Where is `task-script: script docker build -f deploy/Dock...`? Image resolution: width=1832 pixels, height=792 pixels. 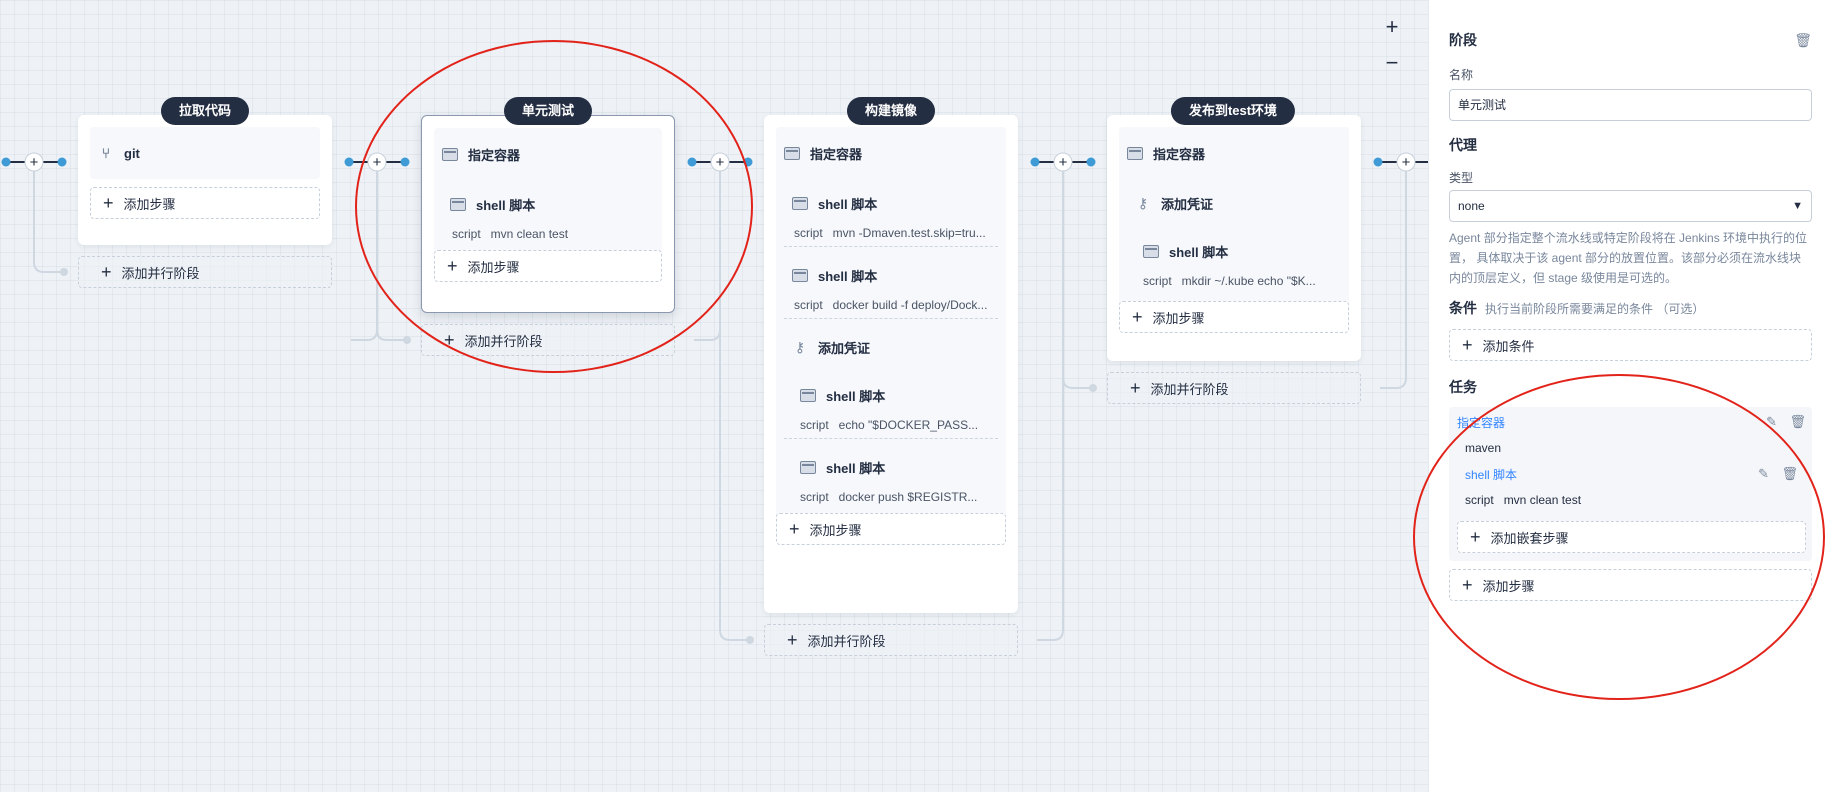 task-script: script docker build -f deploy/Dock... is located at coordinates (891, 305).